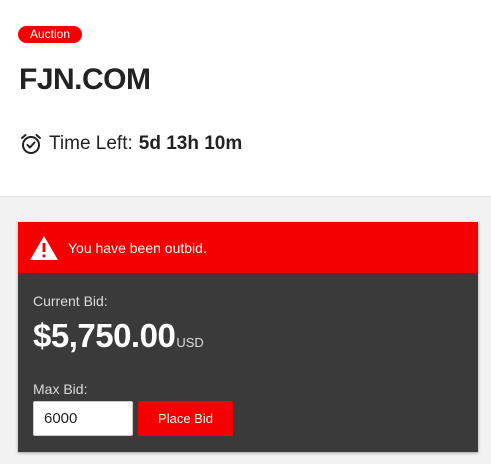 The height and width of the screenshot is (464, 491). Describe the element at coordinates (83, 418) in the screenshot. I see `max-bid-input` at that location.